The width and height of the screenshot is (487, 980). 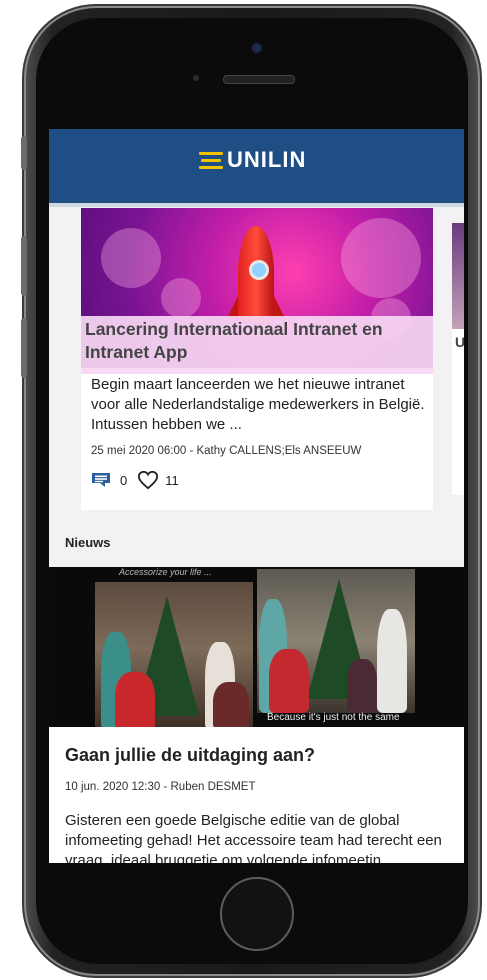 What do you see at coordinates (256, 205) in the screenshot?
I see `header-divider` at bounding box center [256, 205].